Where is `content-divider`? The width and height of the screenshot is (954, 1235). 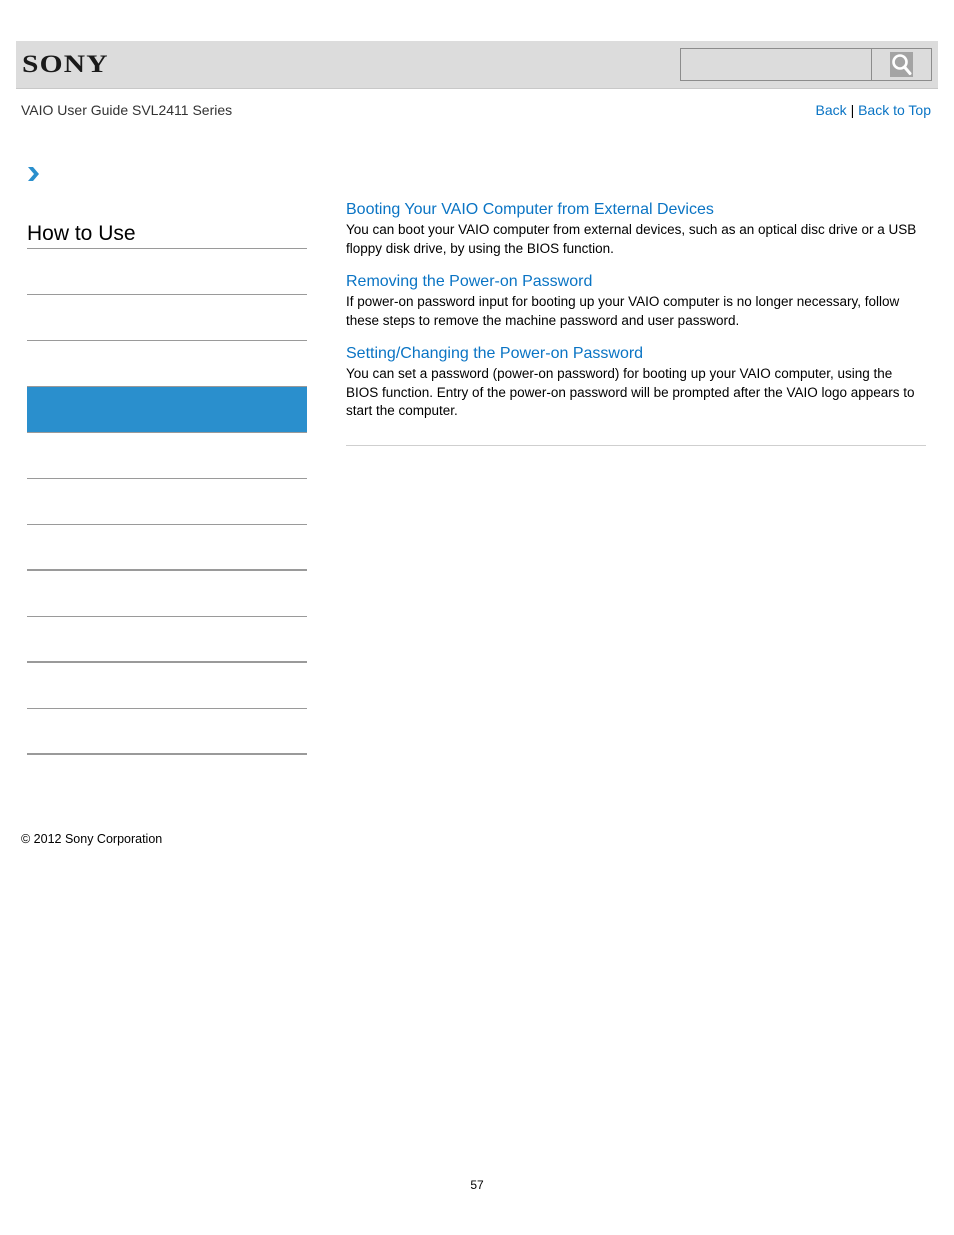
content-divider is located at coordinates (636, 445).